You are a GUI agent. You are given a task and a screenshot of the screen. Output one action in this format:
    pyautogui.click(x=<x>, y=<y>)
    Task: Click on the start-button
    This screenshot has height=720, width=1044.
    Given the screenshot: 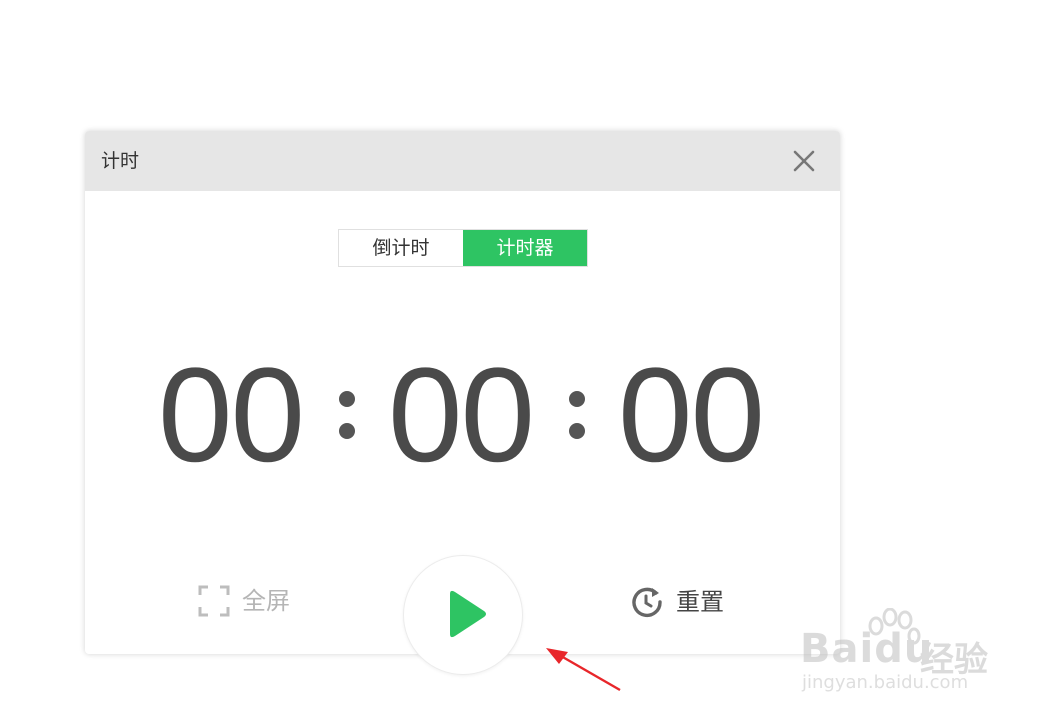 What is the action you would take?
    pyautogui.click(x=463, y=615)
    